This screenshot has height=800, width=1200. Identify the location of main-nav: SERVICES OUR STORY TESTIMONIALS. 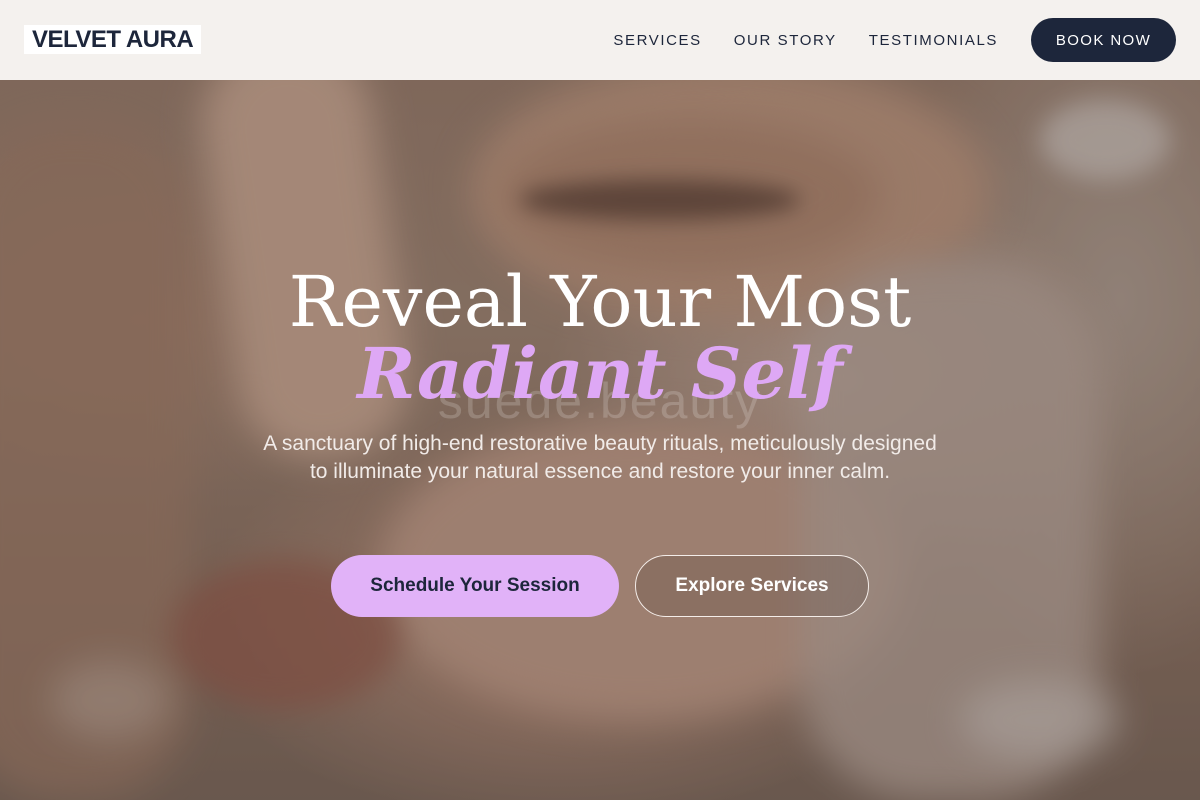
(805, 40).